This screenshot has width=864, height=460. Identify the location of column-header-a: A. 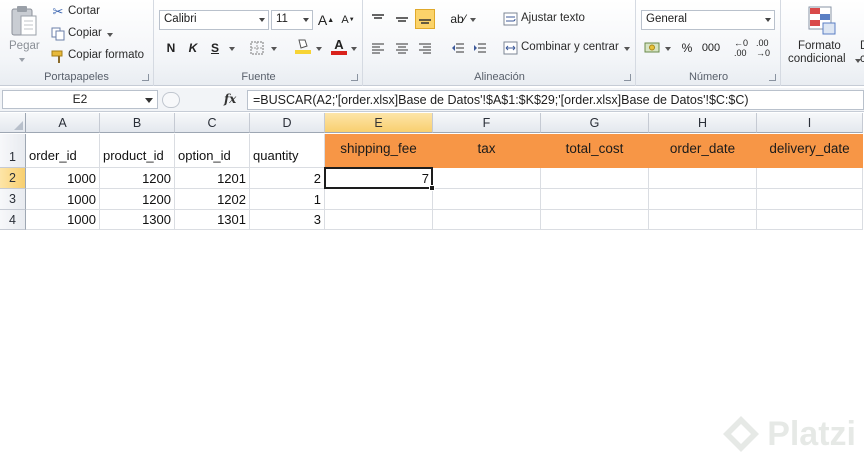
(63, 123).